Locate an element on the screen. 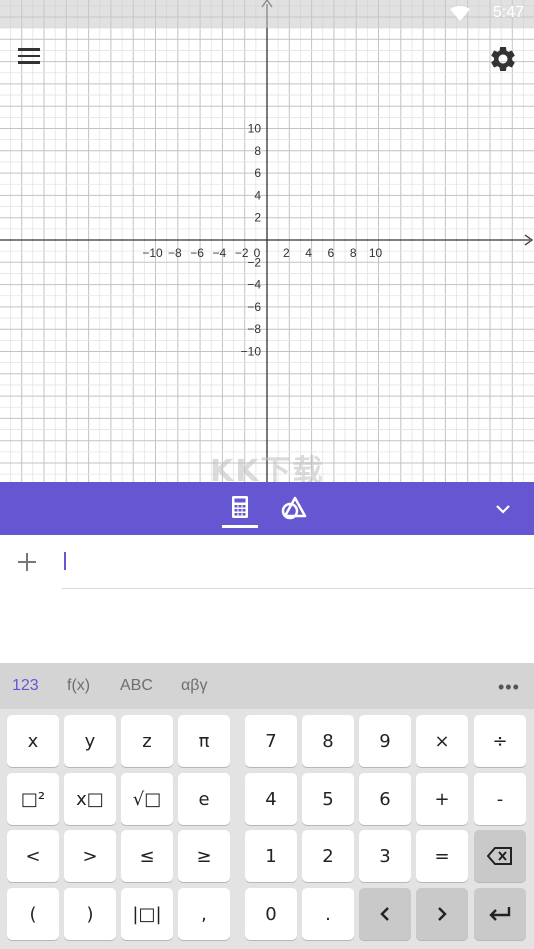 The height and width of the screenshot is (949, 534). key-label: + is located at coordinates (442, 799).